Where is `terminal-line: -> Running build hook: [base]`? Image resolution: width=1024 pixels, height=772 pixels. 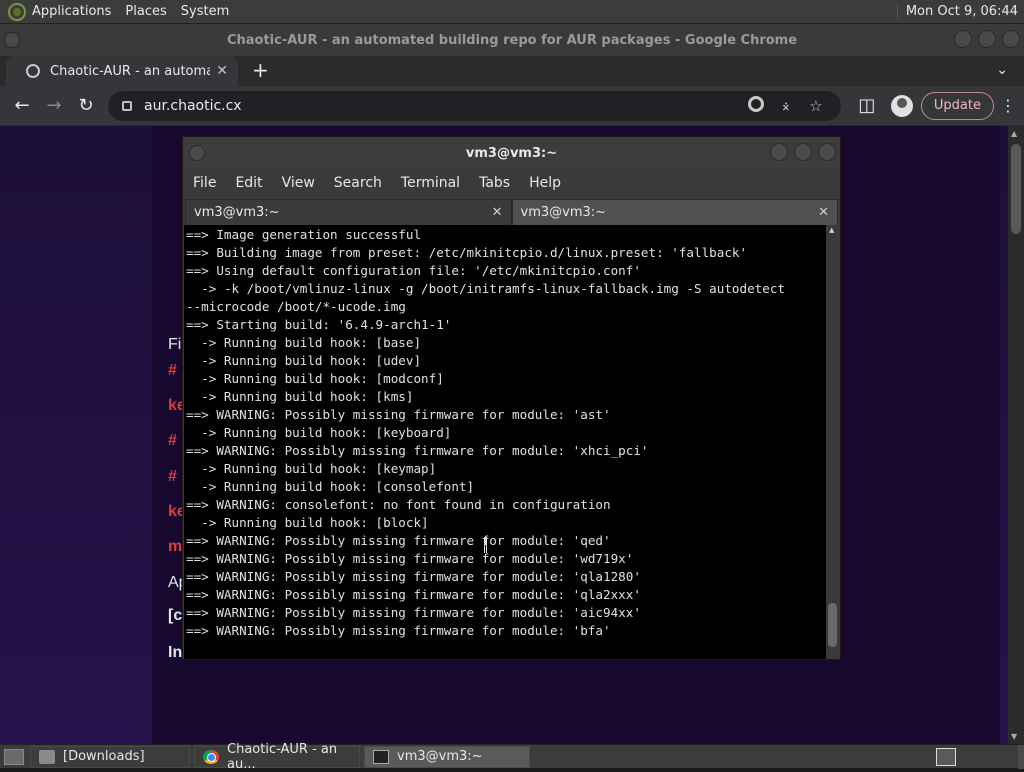
terminal-line: -> Running build hook: [base] is located at coordinates (304, 342).